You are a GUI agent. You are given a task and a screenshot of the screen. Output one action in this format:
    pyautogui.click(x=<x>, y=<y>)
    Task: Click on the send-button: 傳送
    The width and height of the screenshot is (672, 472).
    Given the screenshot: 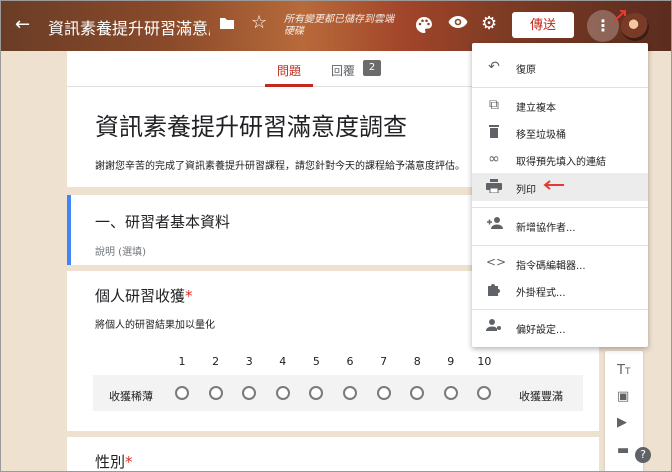 What is the action you would take?
    pyautogui.click(x=543, y=25)
    